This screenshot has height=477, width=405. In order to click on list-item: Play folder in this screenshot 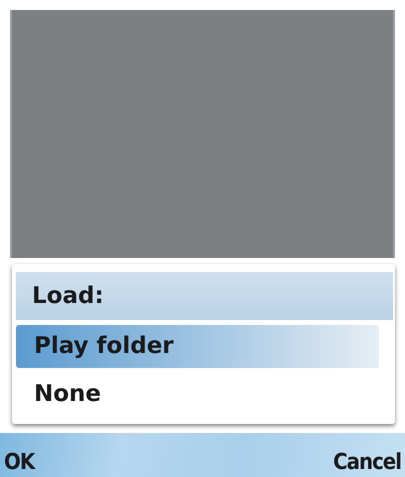, I will do `click(197, 346)`.